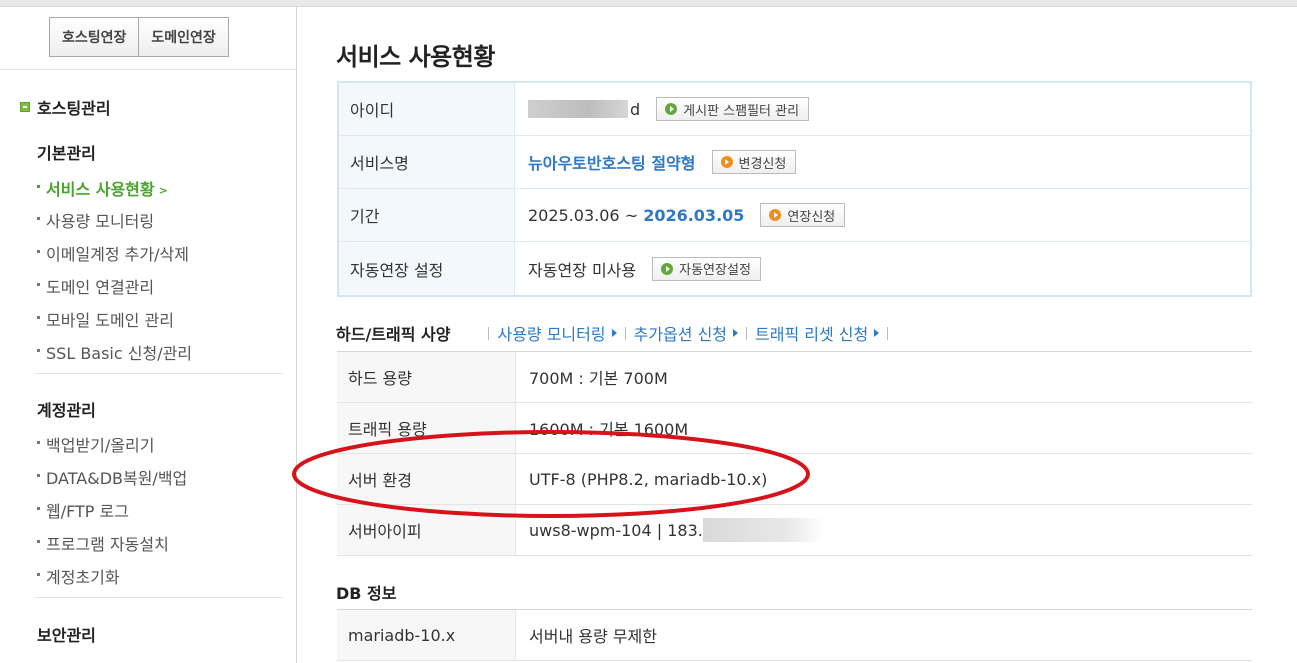 Image resolution: width=1297 pixels, height=663 pixels. I want to click on link-label: 트래픽 리셋 신청, so click(812, 334).